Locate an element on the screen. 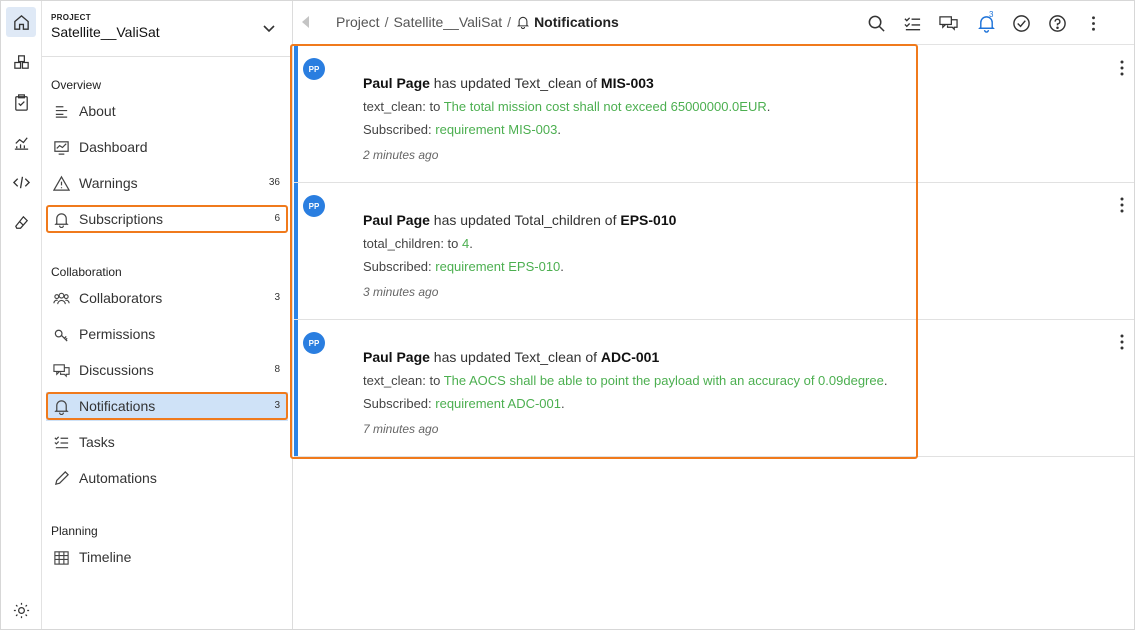 This screenshot has height=630, width=1135. change-field: total_children: to is located at coordinates (413, 243).